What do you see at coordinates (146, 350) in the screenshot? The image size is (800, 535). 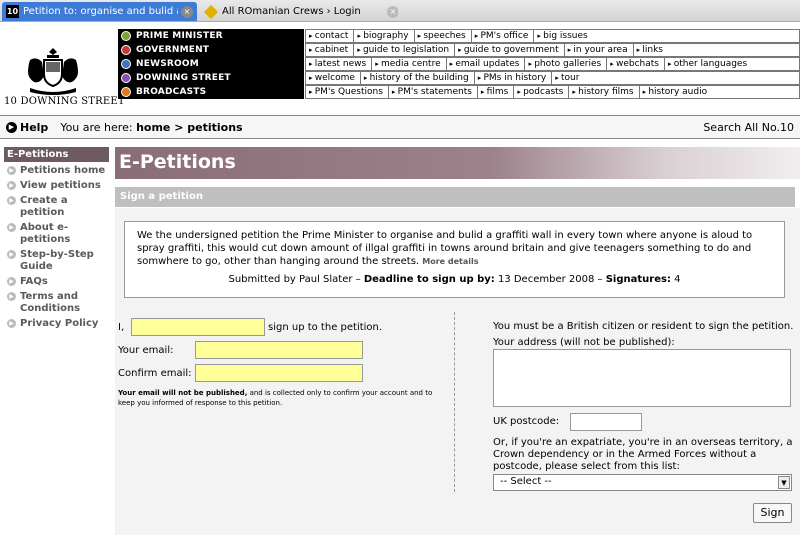 I see `email-label: Your email:` at bounding box center [146, 350].